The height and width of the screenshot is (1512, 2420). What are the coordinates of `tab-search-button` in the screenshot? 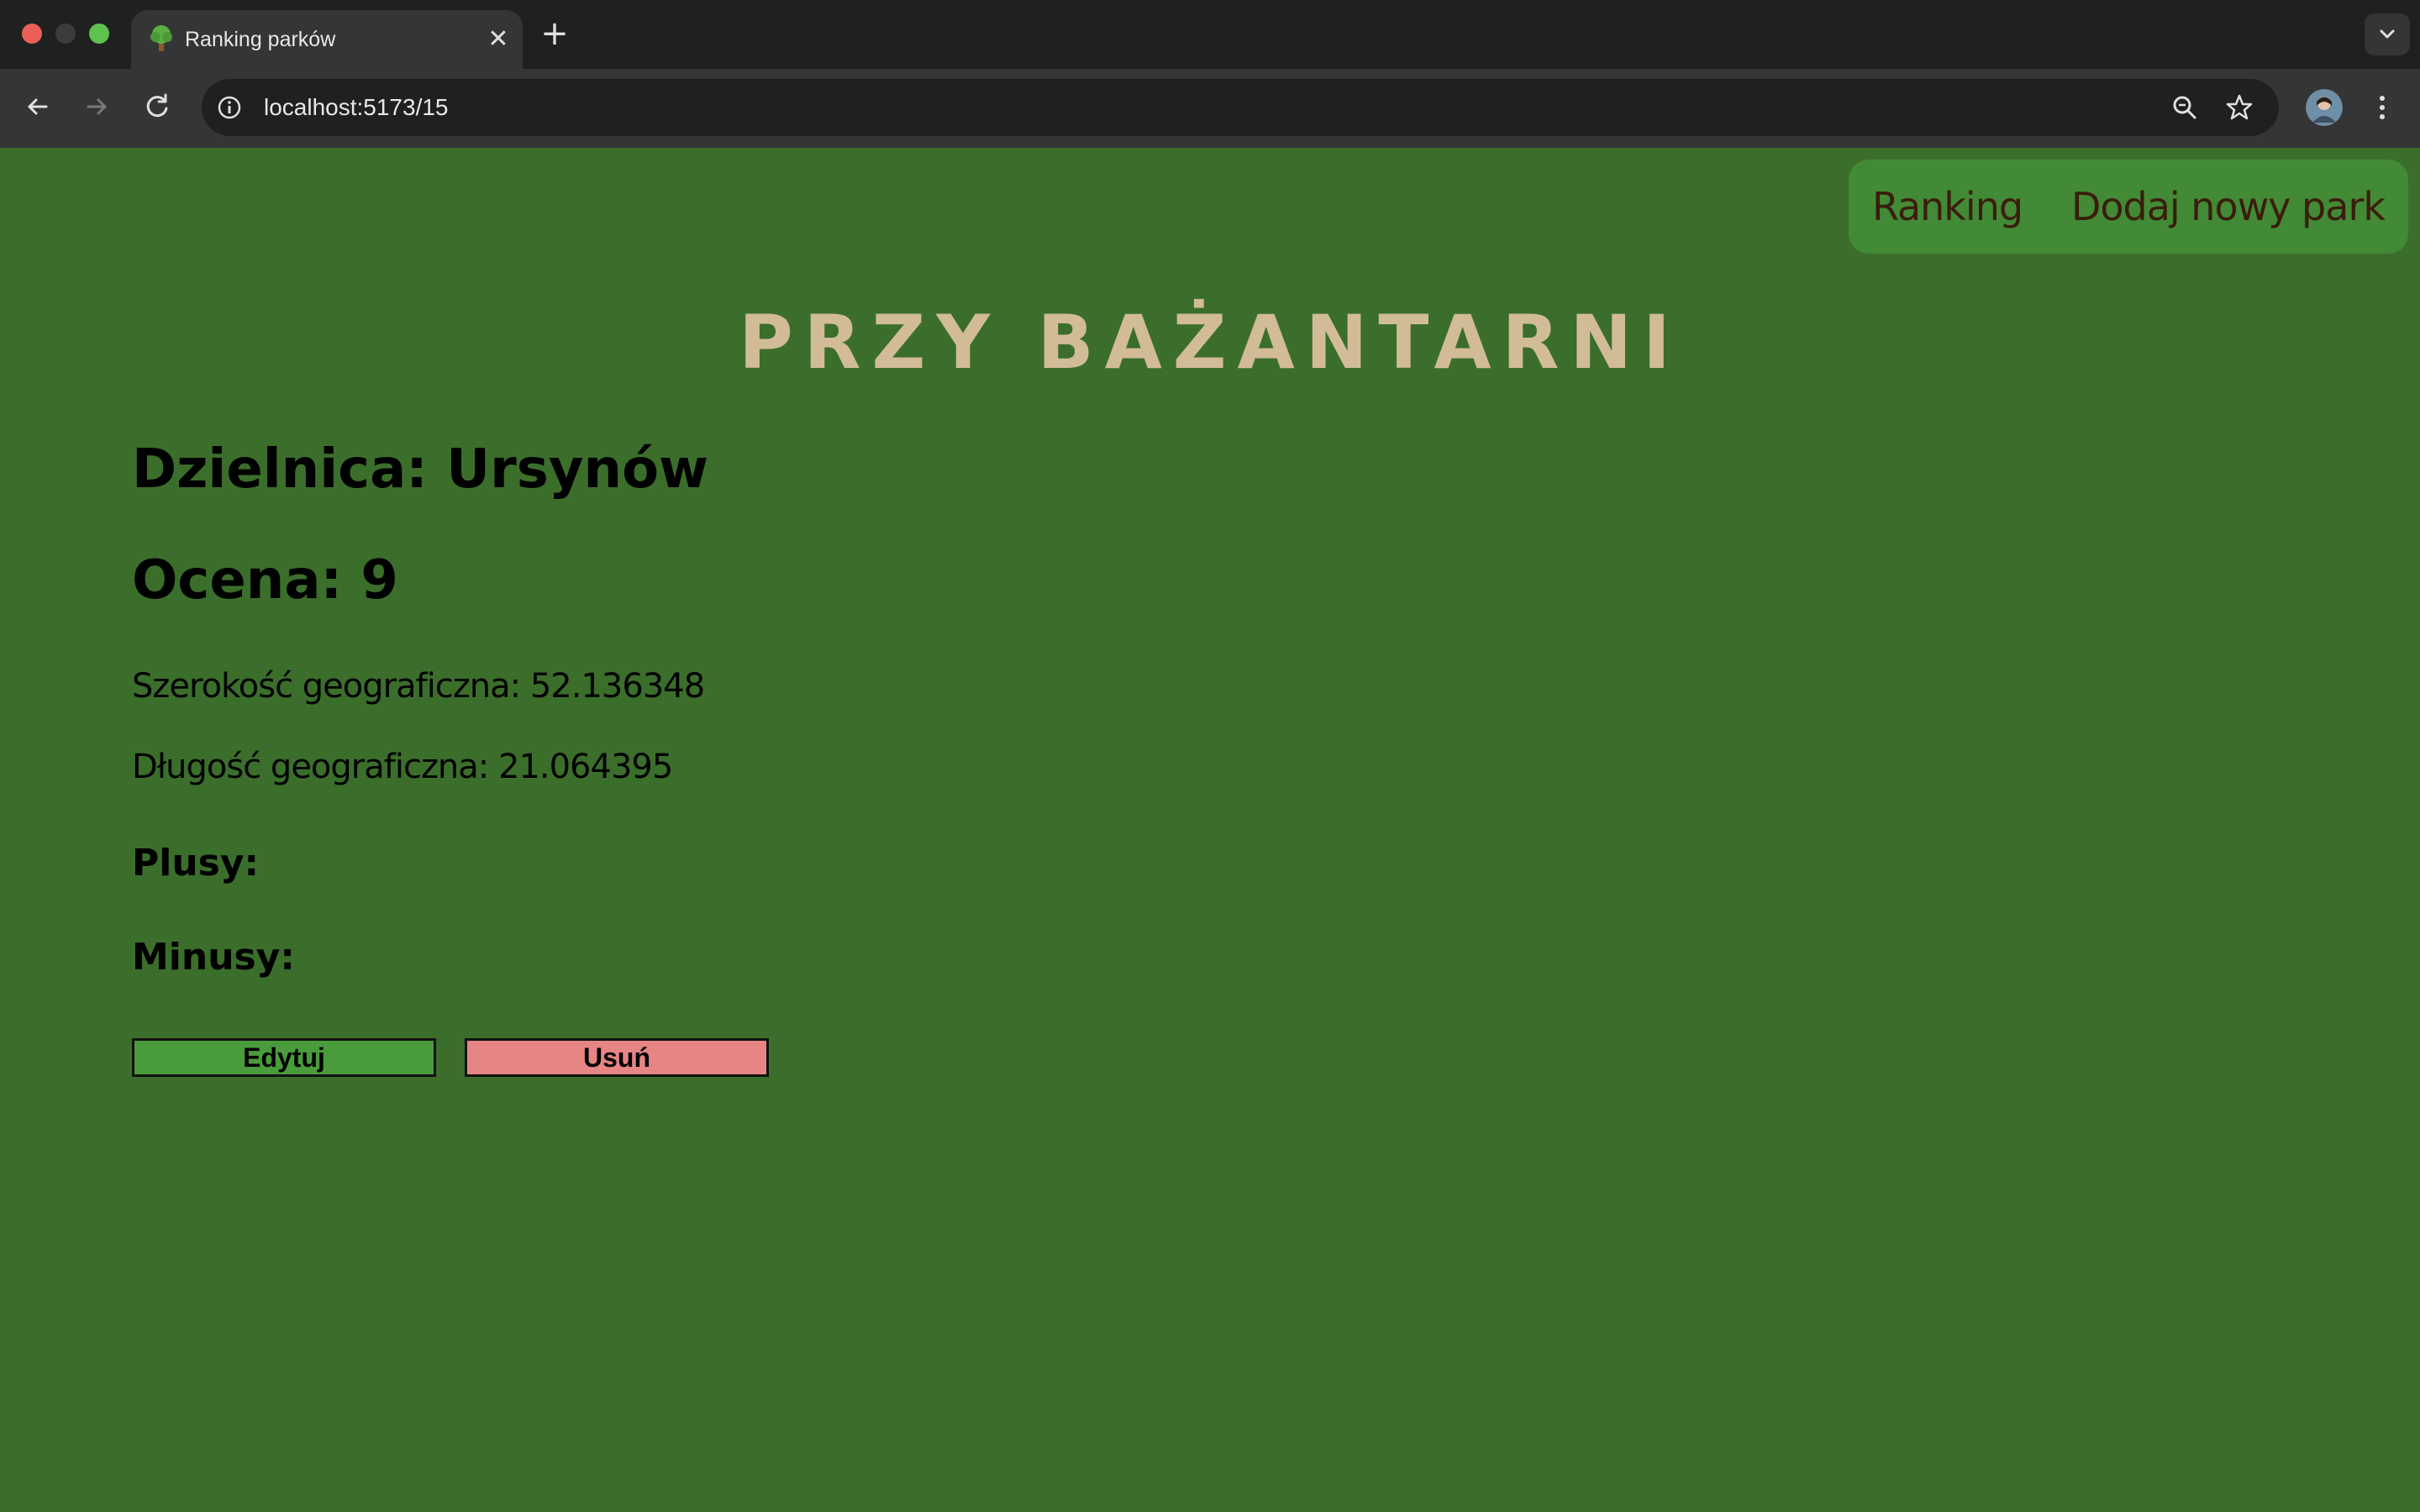 It's located at (2388, 34).